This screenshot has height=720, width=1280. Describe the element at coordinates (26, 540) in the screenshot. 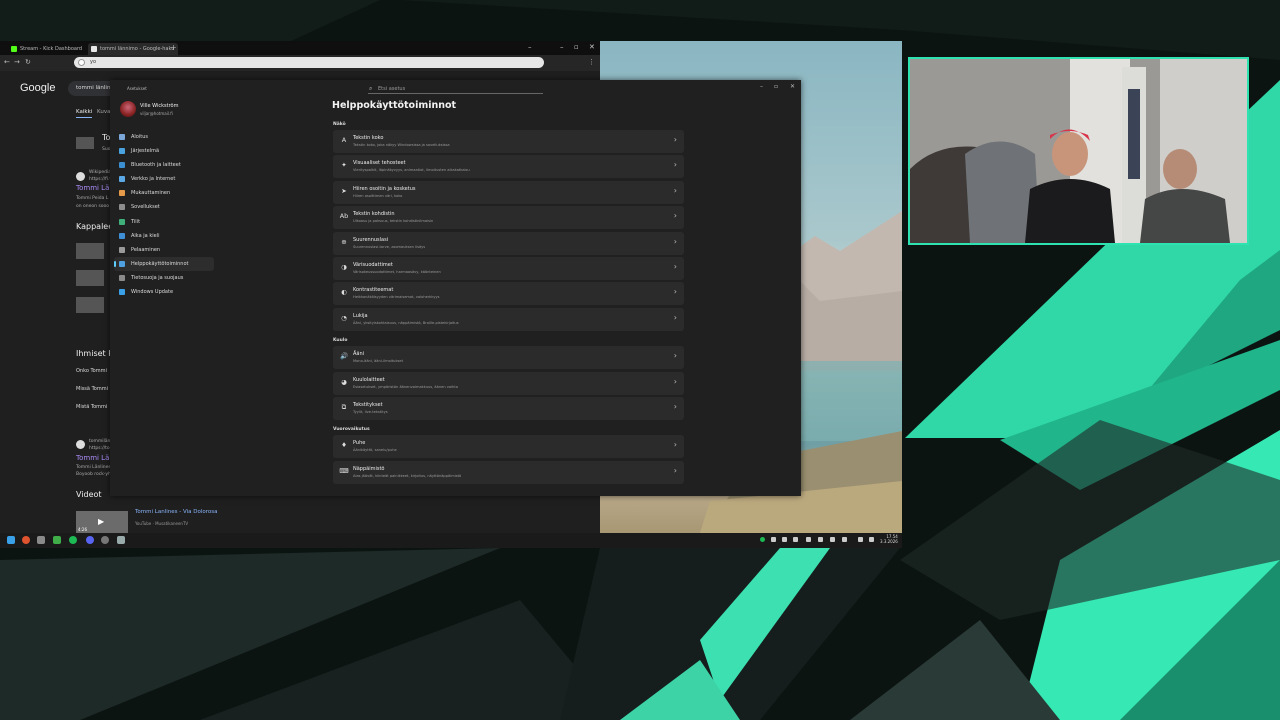

I see `browser-icon` at that location.